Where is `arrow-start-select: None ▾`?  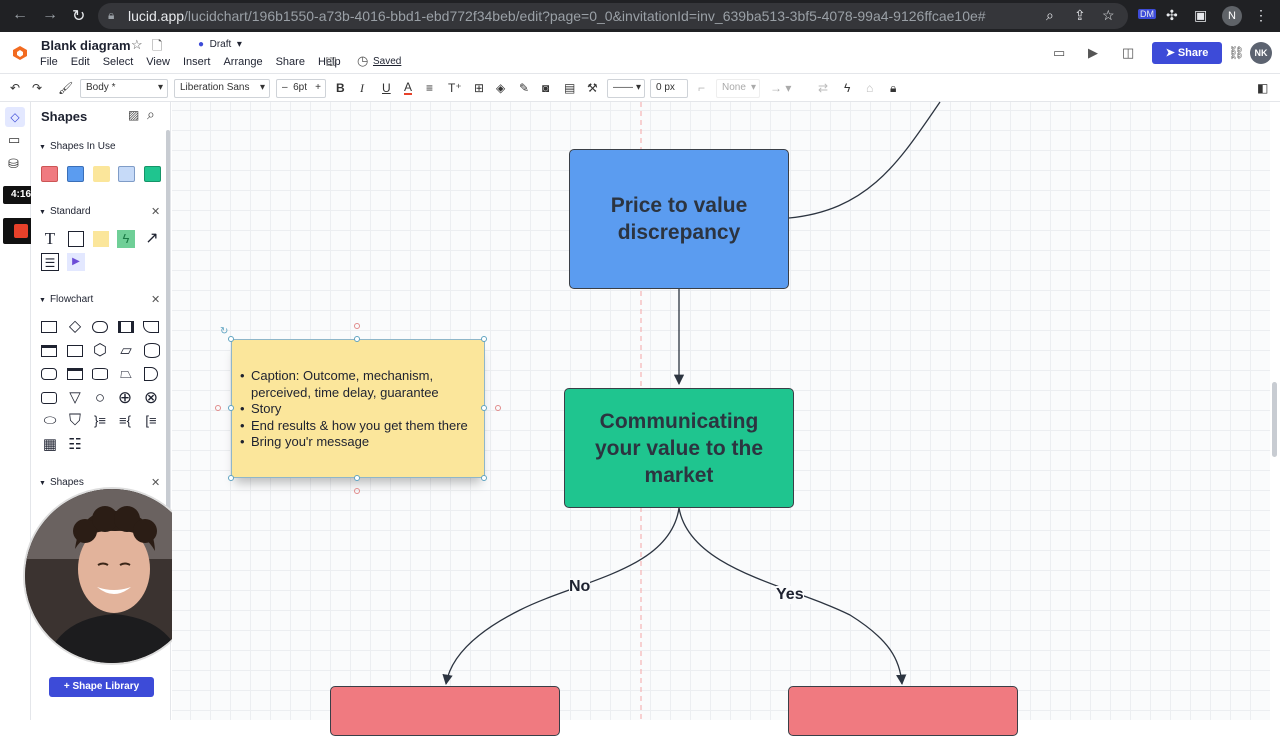 arrow-start-select: None ▾ is located at coordinates (738, 88).